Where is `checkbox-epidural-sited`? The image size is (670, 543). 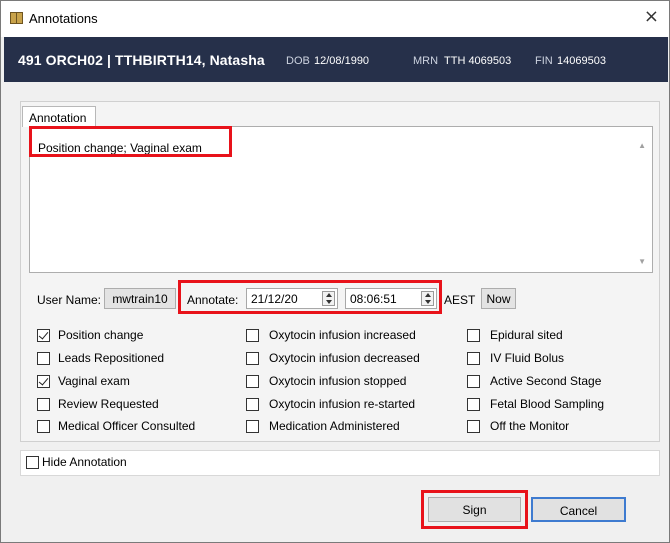
checkbox-epidural-sited is located at coordinates (473, 335).